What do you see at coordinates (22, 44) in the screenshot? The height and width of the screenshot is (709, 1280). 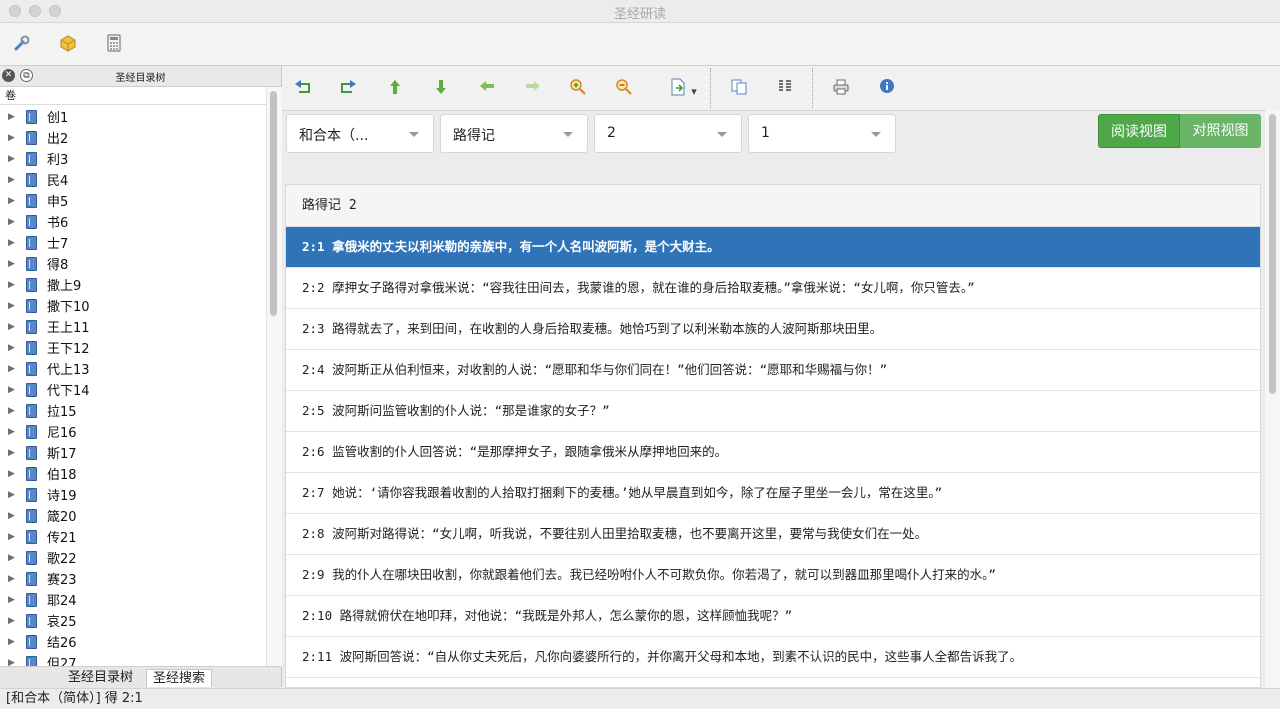 I see `wrench-icon` at bounding box center [22, 44].